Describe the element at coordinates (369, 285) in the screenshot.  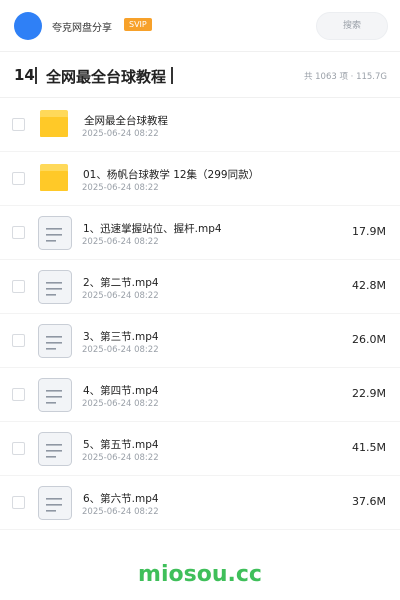
I see `file-size: 42.8M` at that location.